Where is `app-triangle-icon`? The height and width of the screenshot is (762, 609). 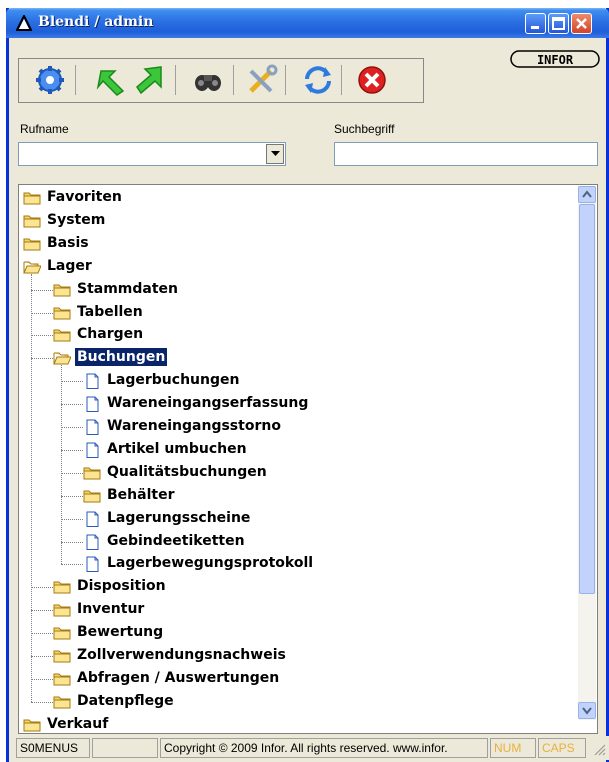 app-triangle-icon is located at coordinates (24, 23).